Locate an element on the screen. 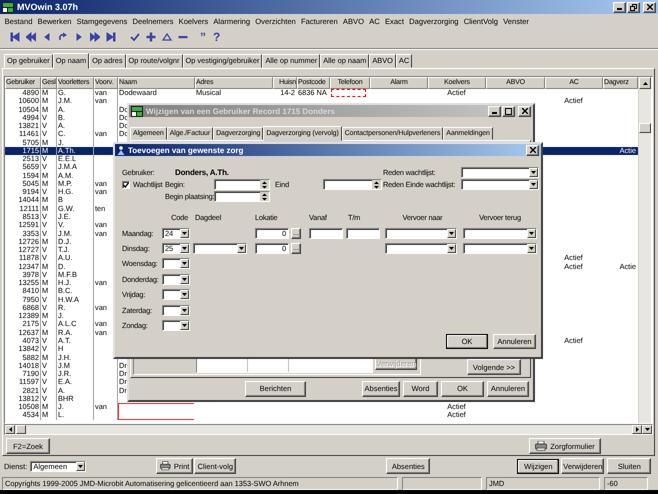  user-name: Donders, A.Th. is located at coordinates (202, 172).